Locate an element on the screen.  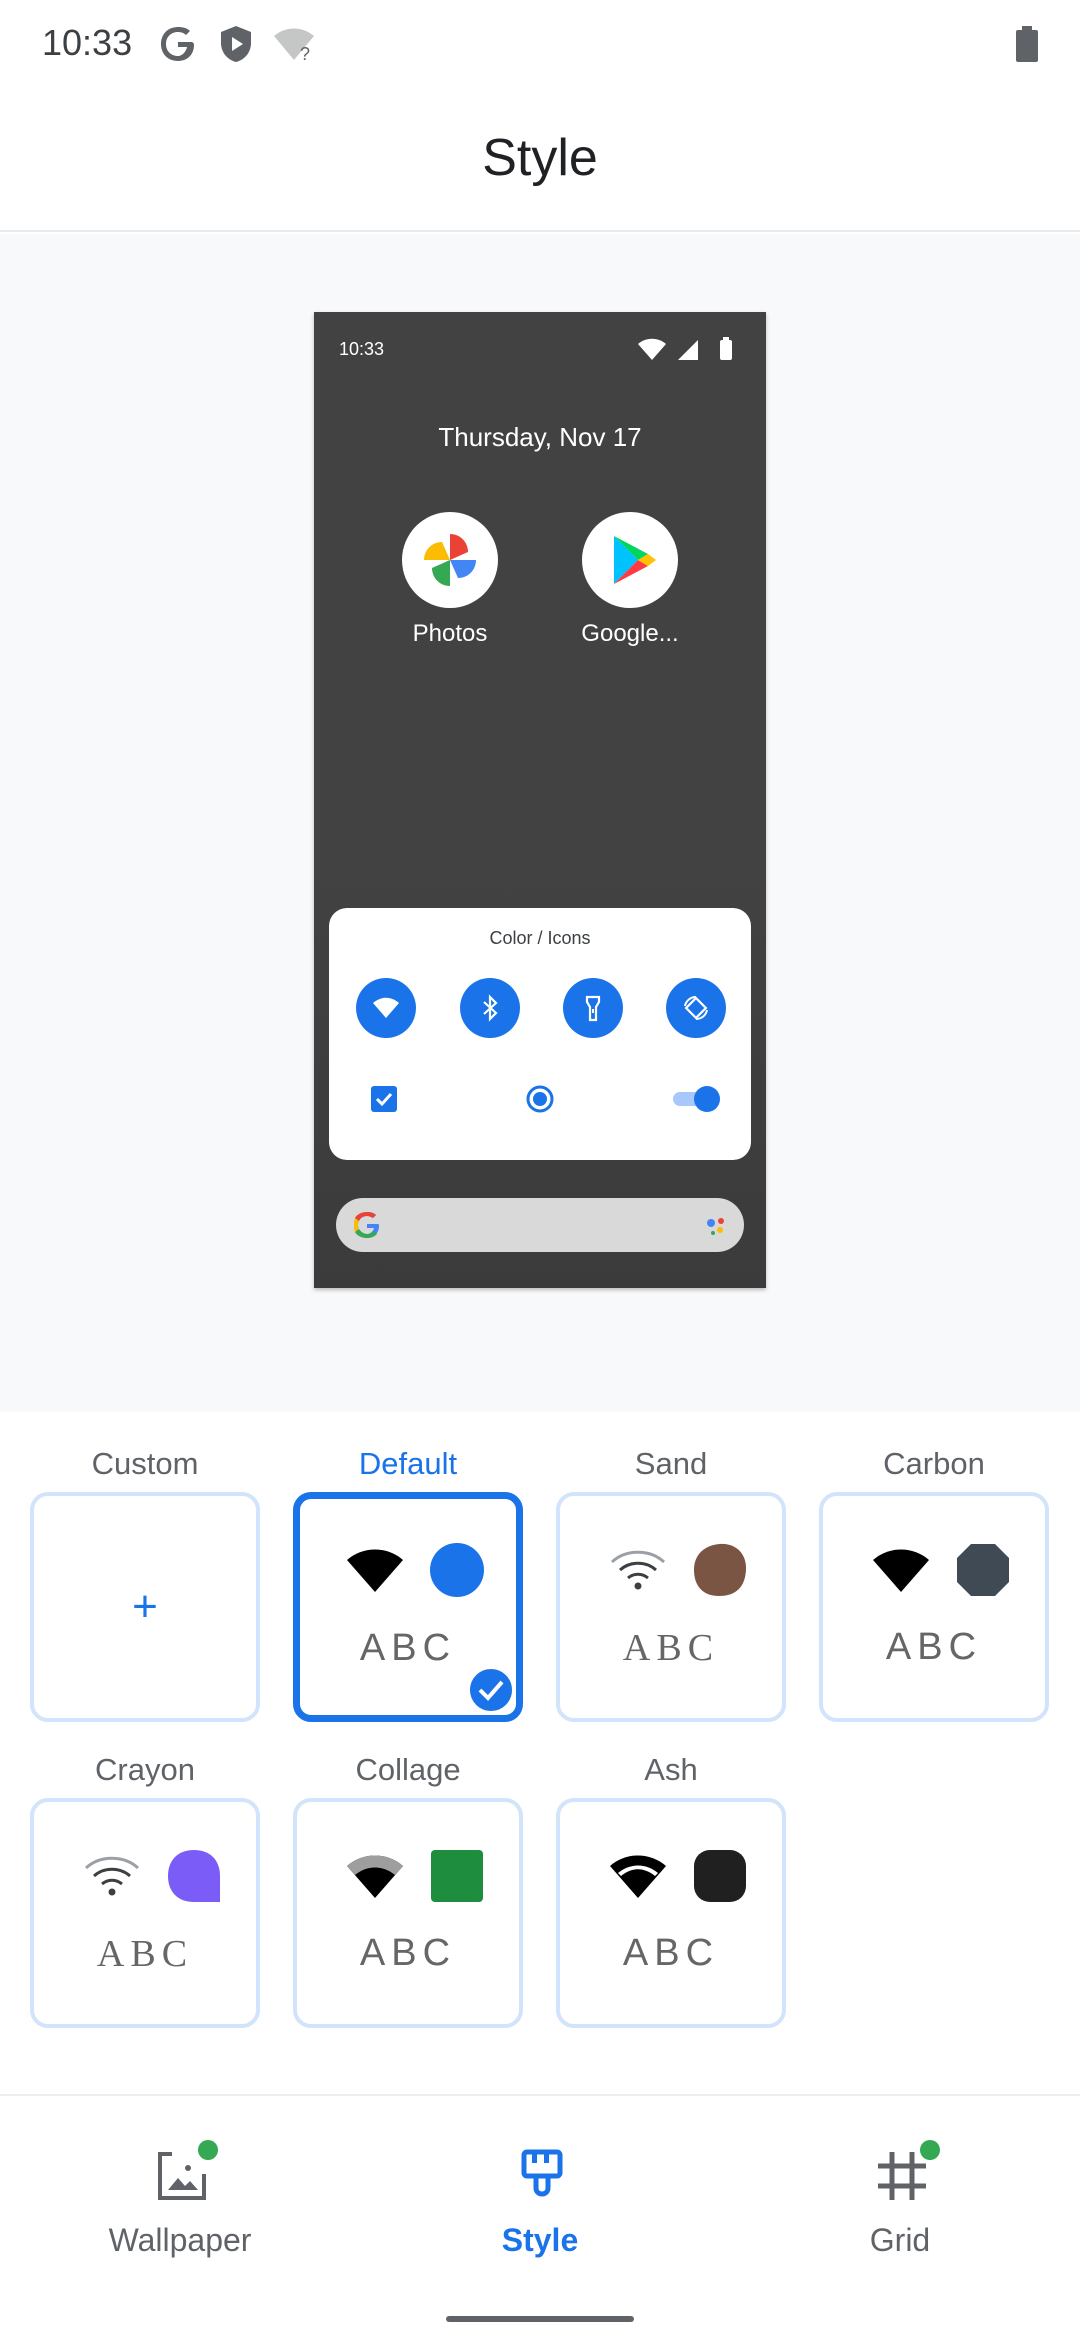
nav-style: Style is located at coordinates (540, 2208).